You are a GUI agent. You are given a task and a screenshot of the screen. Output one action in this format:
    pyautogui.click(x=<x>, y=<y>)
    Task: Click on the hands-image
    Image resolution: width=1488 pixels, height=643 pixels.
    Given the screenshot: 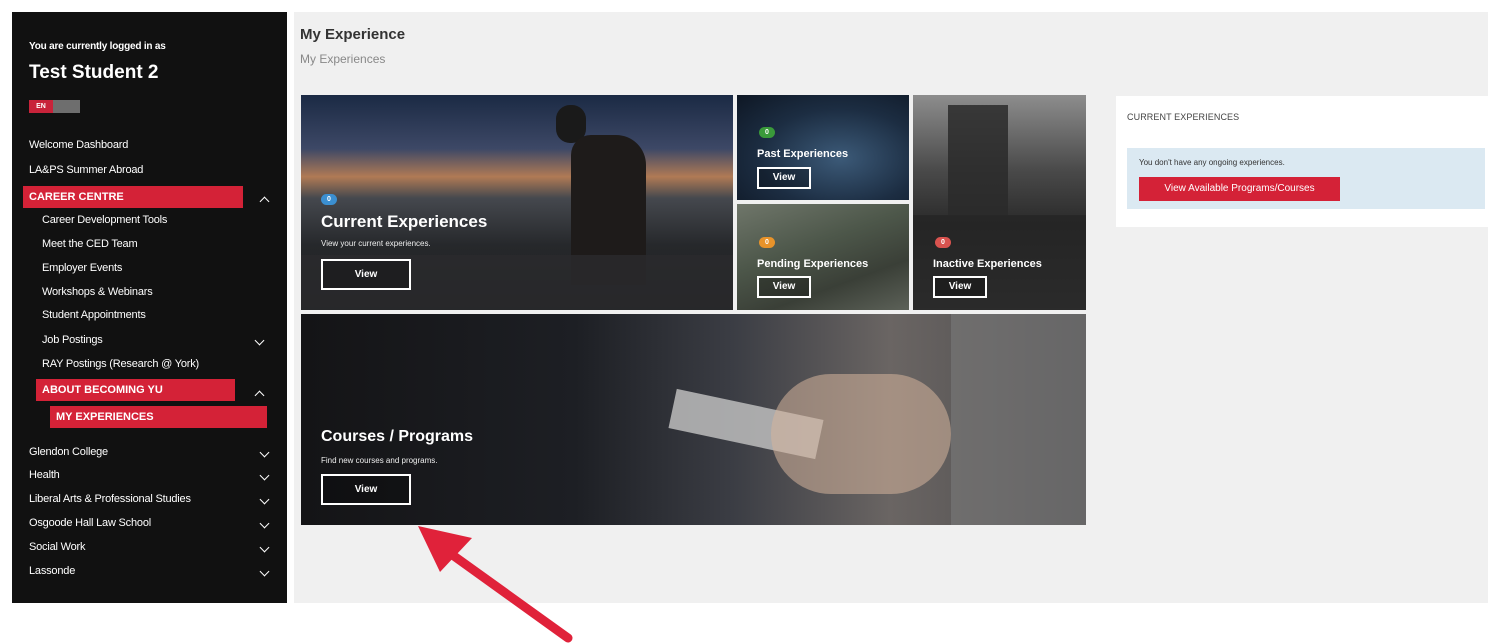 What is the action you would take?
    pyautogui.click(x=861, y=434)
    